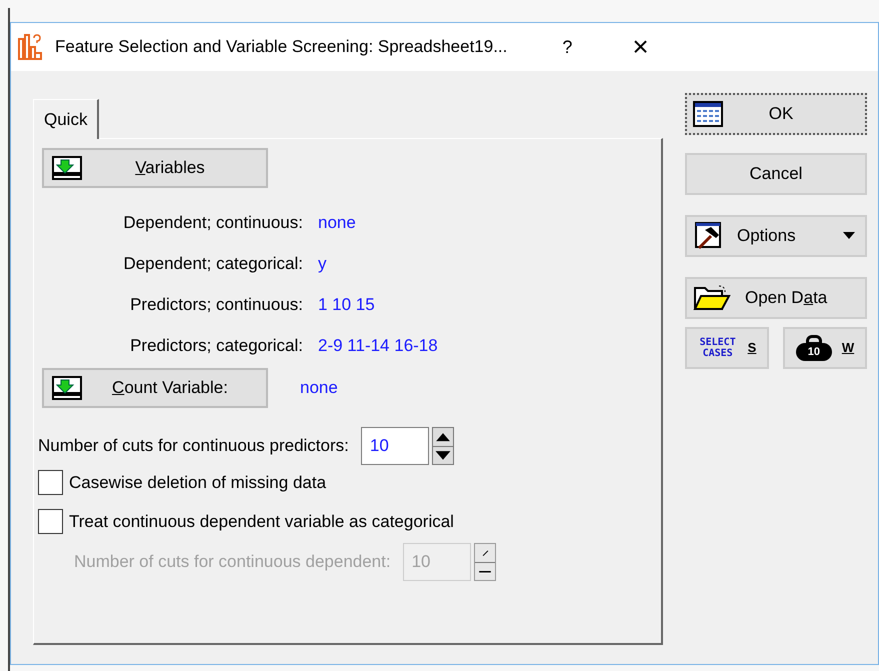 The height and width of the screenshot is (671, 879). Describe the element at coordinates (216, 305) in the screenshot. I see `field-label: Predictors; continuous:` at that location.